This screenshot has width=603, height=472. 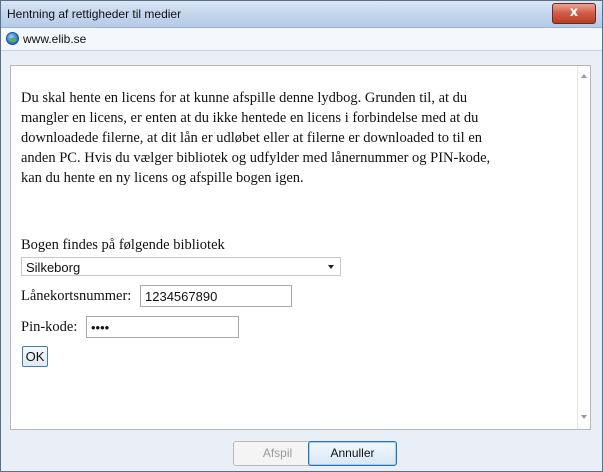 What do you see at coordinates (123, 245) in the screenshot?
I see `library-label: Bogen findes på følgende bibliotek` at bounding box center [123, 245].